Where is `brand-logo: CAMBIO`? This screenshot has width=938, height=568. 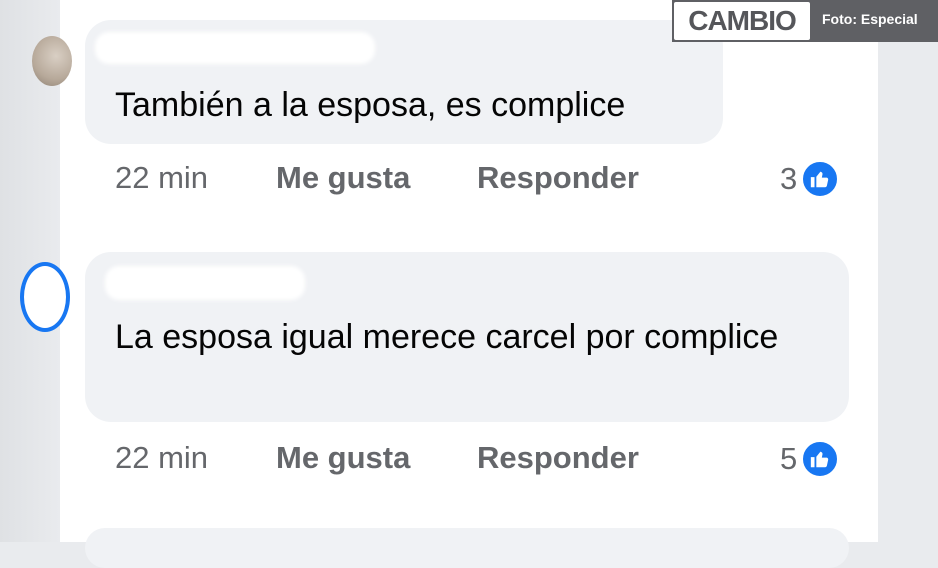
brand-logo: CAMBIO is located at coordinates (742, 21).